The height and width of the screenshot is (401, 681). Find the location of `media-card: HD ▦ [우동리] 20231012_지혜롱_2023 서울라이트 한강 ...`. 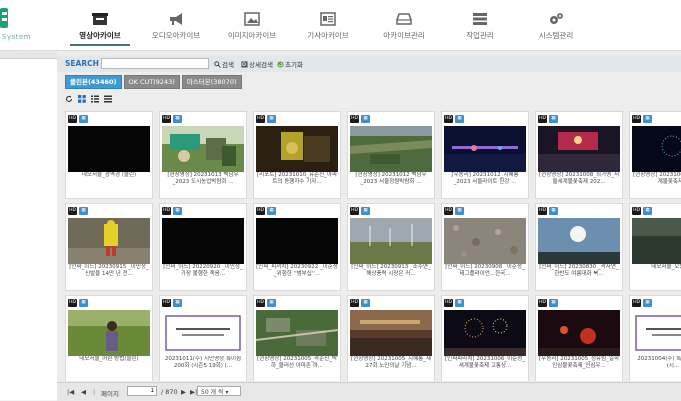

media-card: HD ▦ [우동리] 20231012_지혜롱_2023 서울라이트 한강 ... is located at coordinates (485, 155).